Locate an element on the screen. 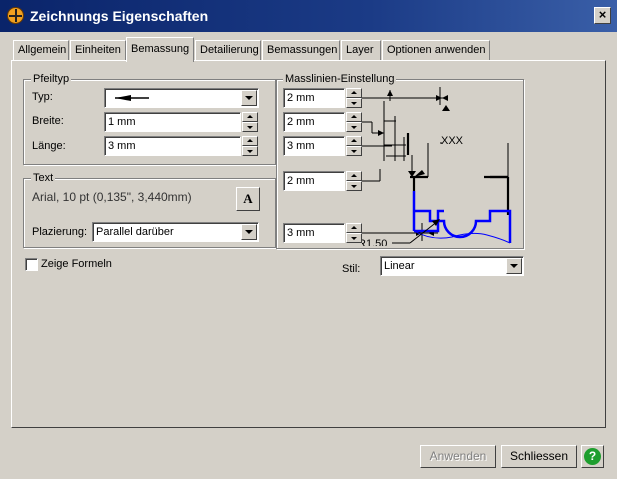 This screenshot has height=479, width=617. title-bar: Zeichnungs Eigenschaften × is located at coordinates (308, 16).